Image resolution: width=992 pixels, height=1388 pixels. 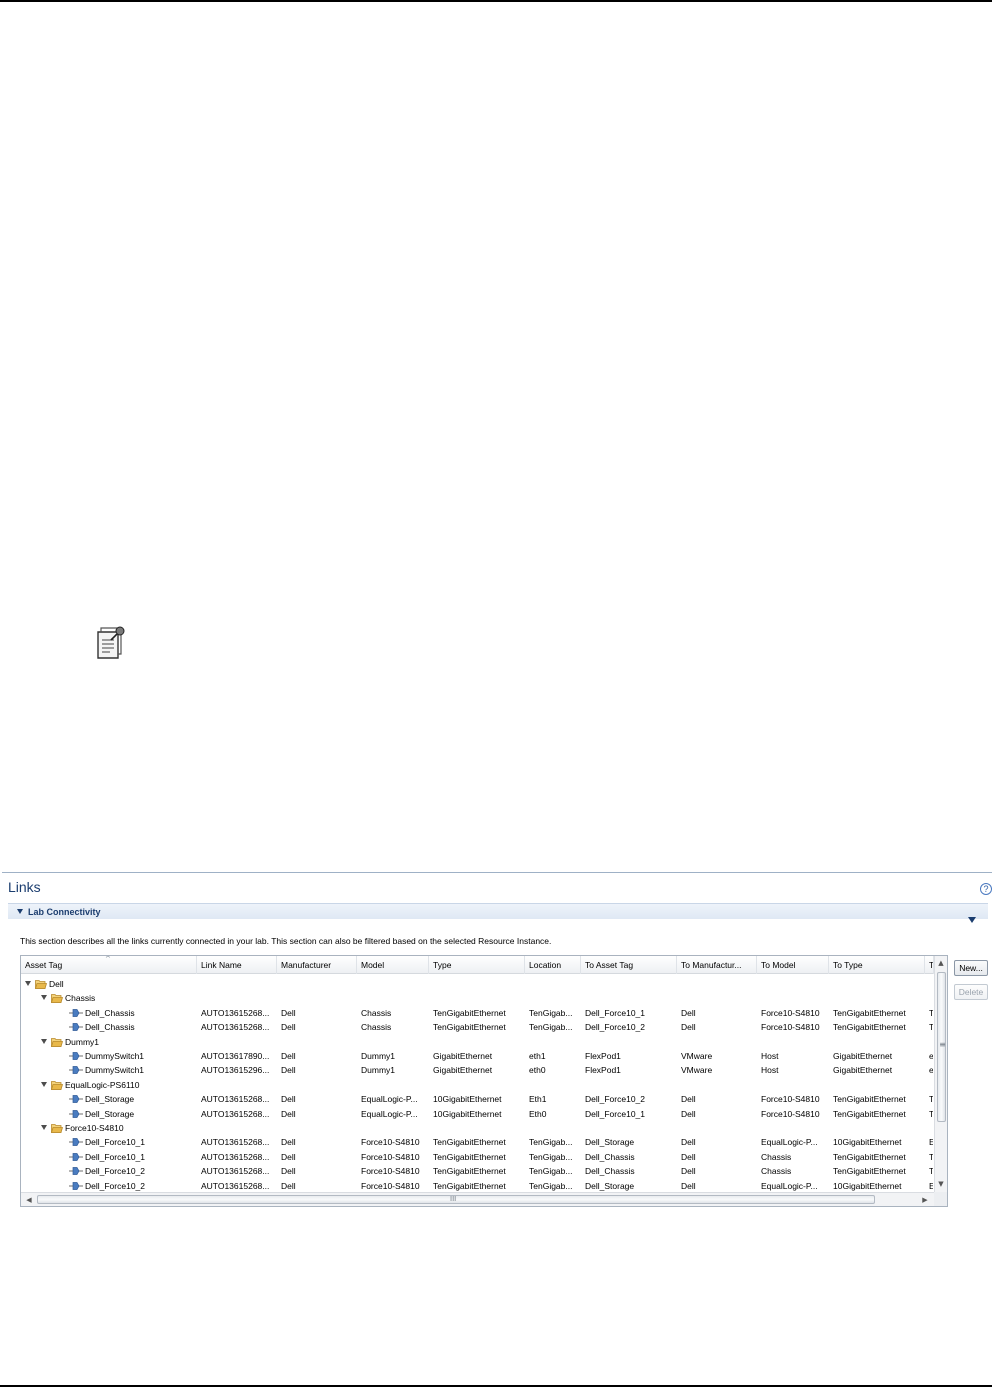 What do you see at coordinates (986, 889) in the screenshot?
I see `help-icon: ?` at bounding box center [986, 889].